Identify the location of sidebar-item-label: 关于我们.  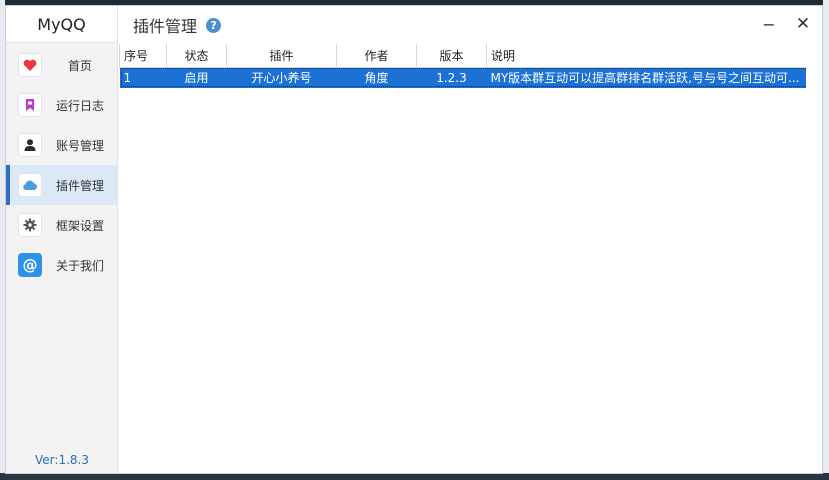
(80, 265).